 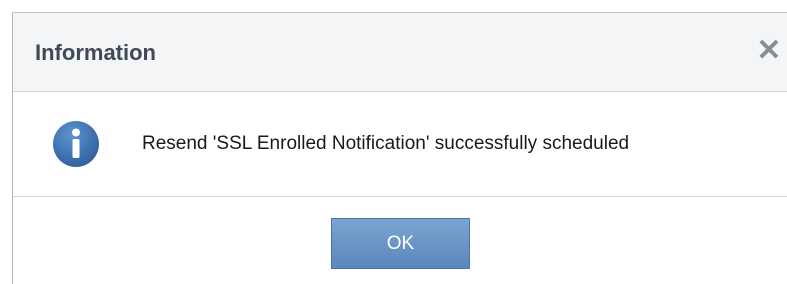 I want to click on close-icon: ✕, so click(x=769, y=51).